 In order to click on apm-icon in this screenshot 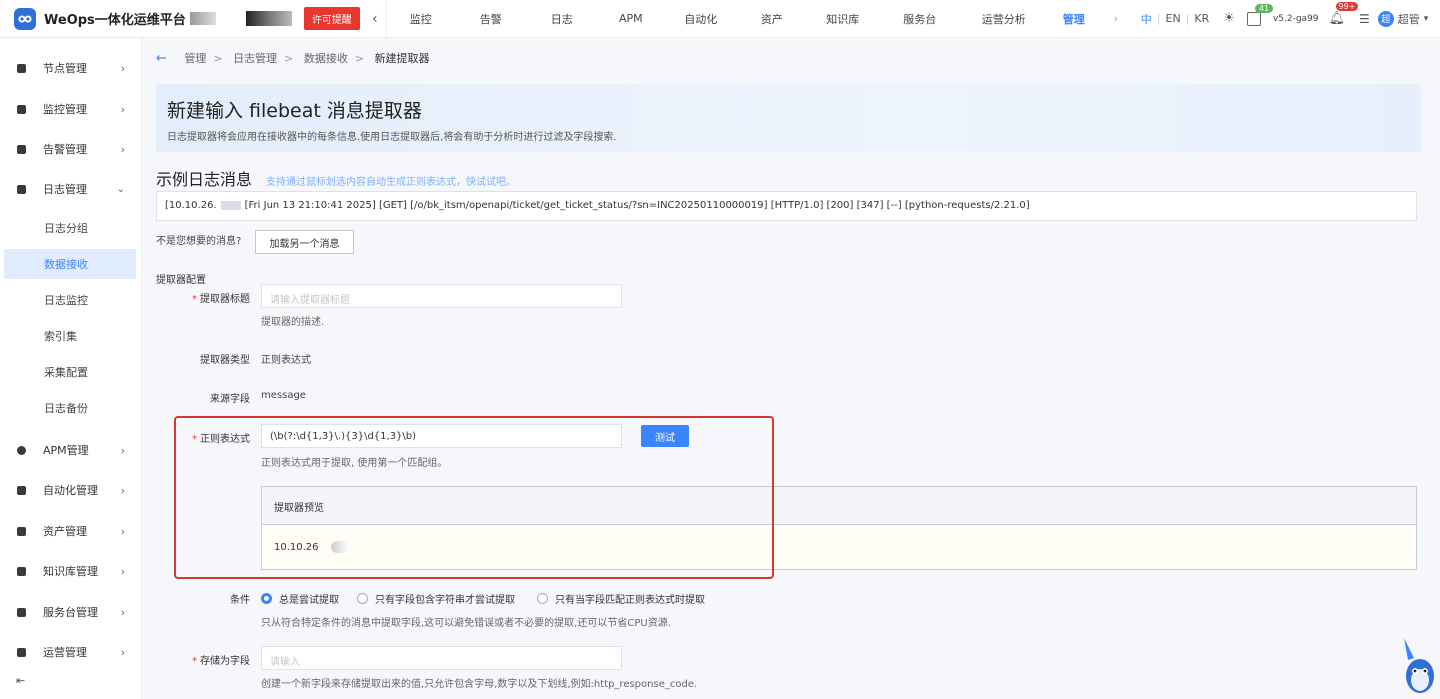, I will do `click(21, 450)`.